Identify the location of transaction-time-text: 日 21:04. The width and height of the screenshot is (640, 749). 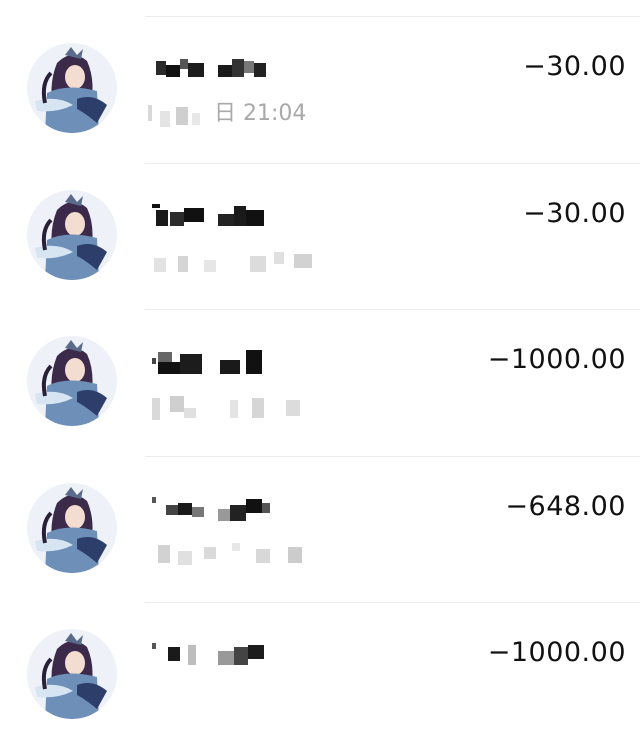
(260, 113).